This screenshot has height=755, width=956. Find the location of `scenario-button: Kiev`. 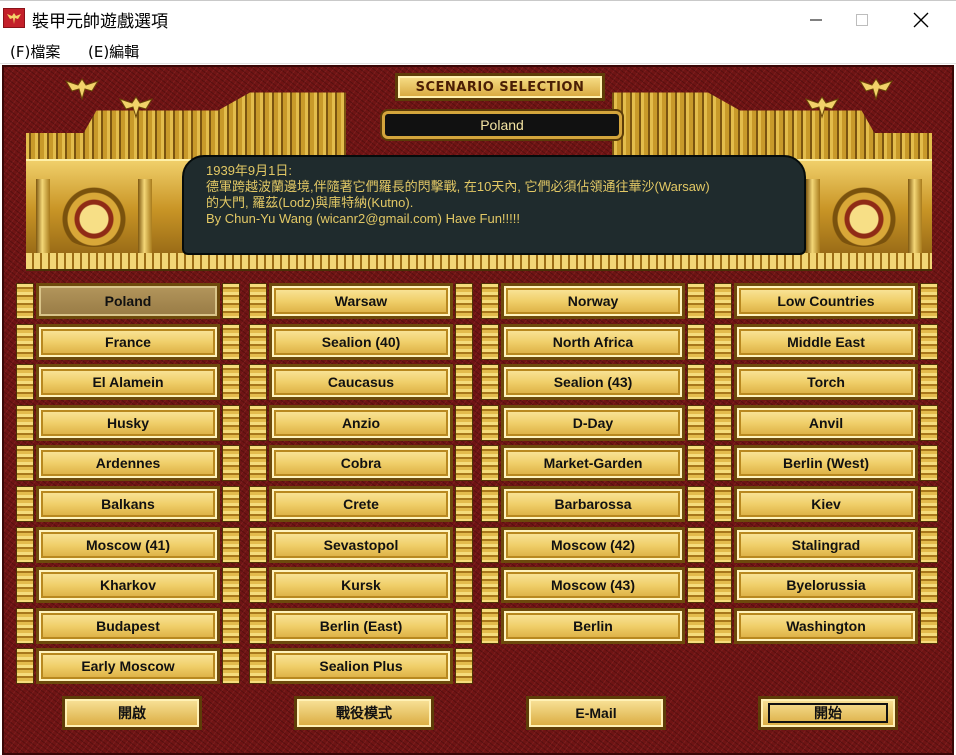

scenario-button: Kiev is located at coordinates (826, 504).